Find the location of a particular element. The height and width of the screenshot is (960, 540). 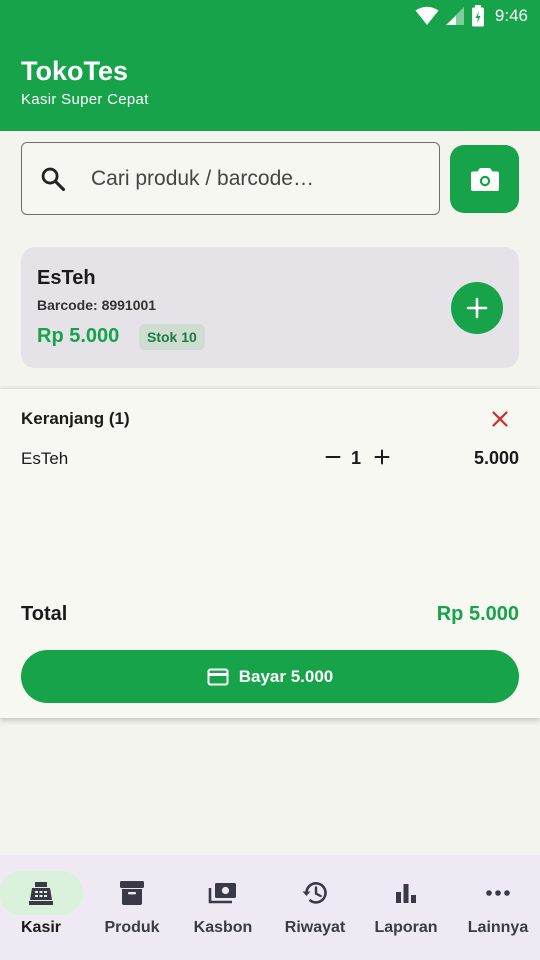

pay-button: Bayar 5.000 is located at coordinates (270, 676).